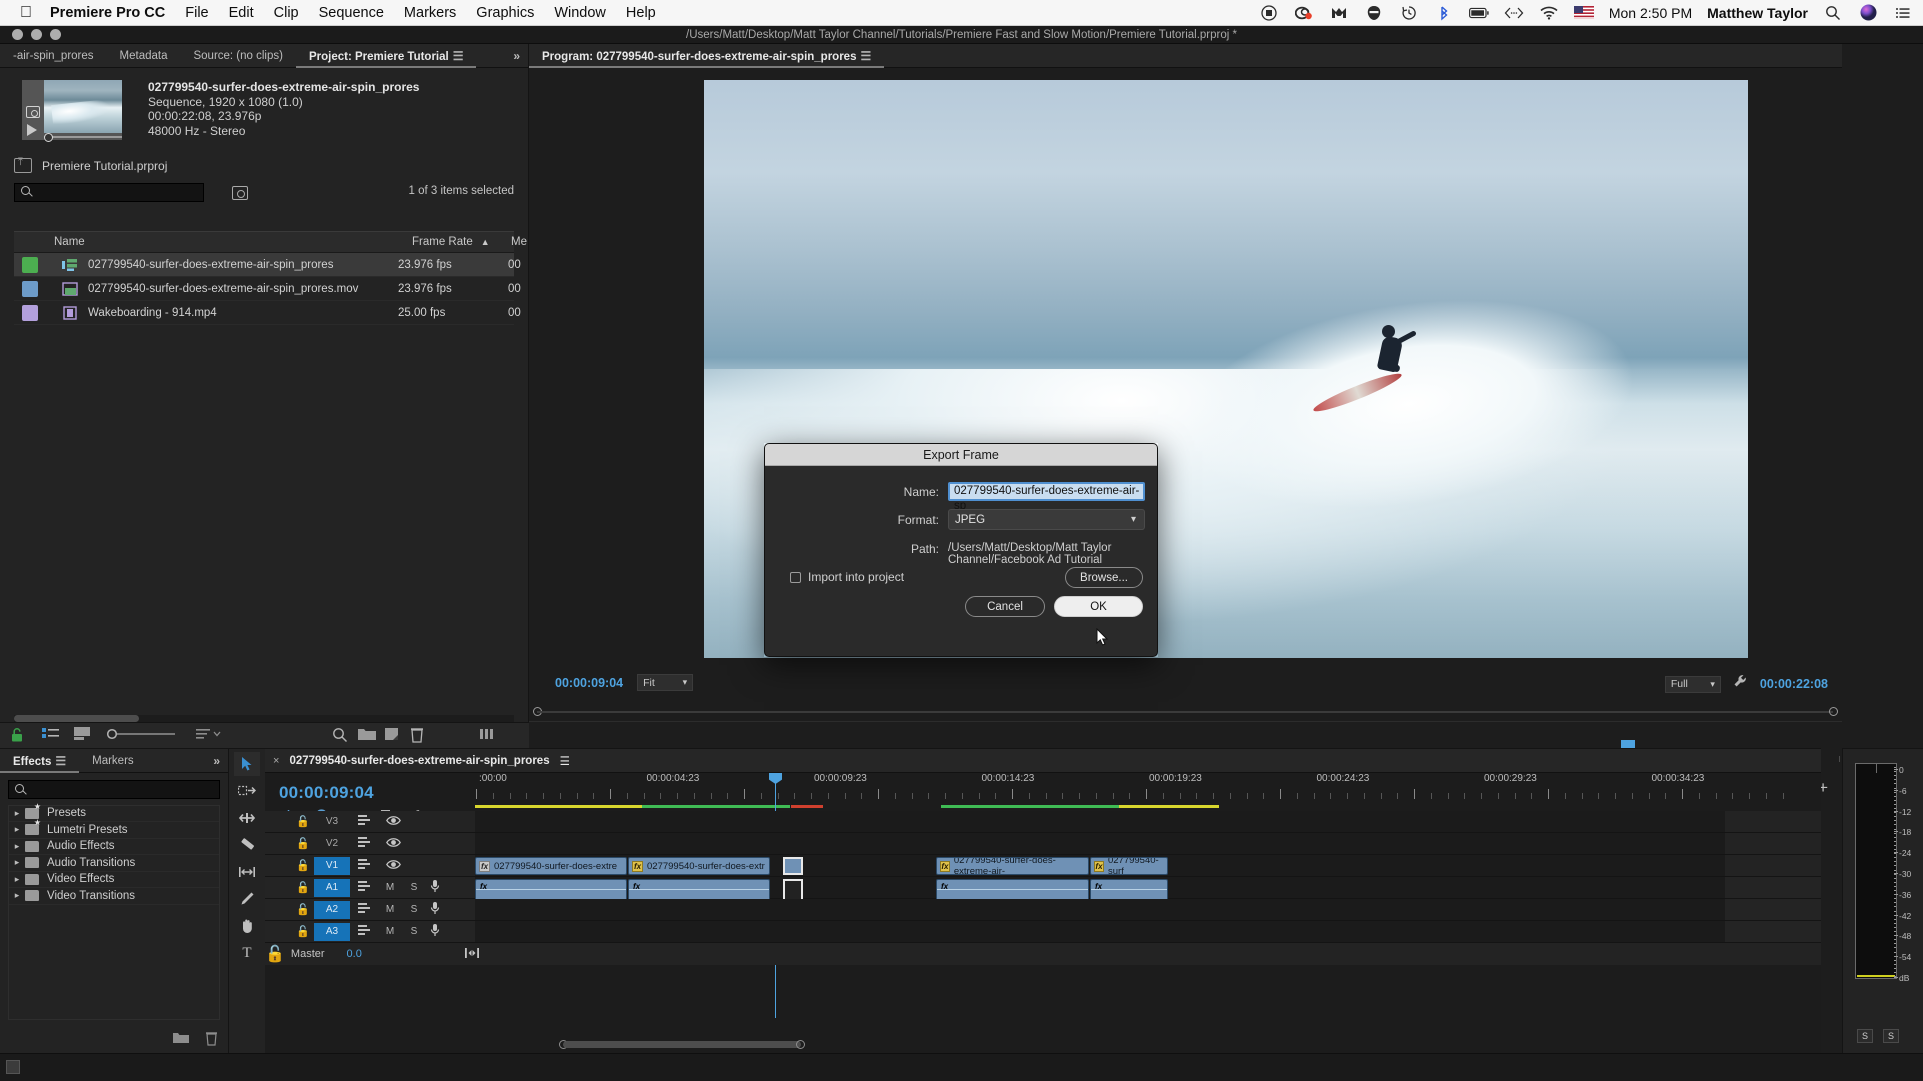 The width and height of the screenshot is (1923, 1081). What do you see at coordinates (109, 192) in the screenshot?
I see `project-search-input` at bounding box center [109, 192].